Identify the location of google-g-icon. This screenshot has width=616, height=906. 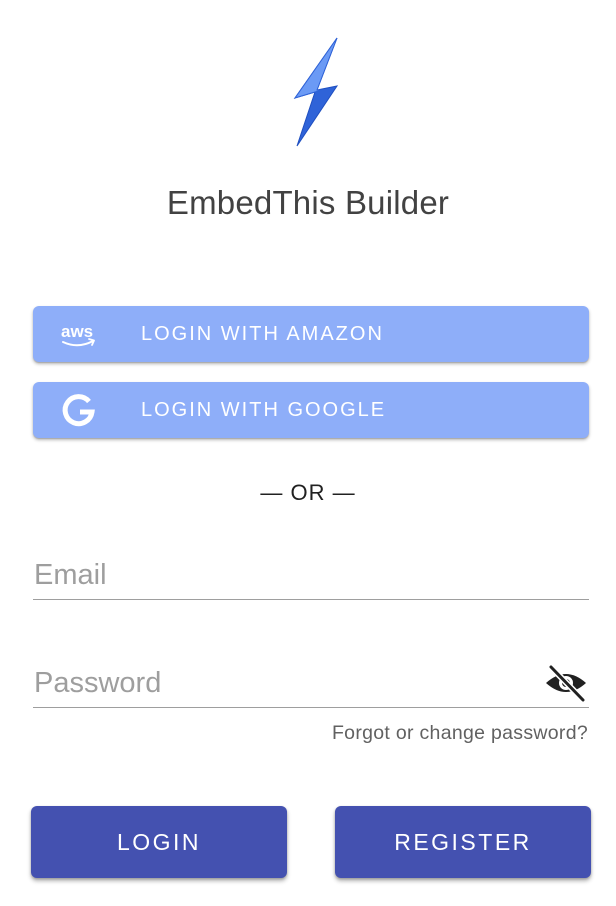
(78, 410).